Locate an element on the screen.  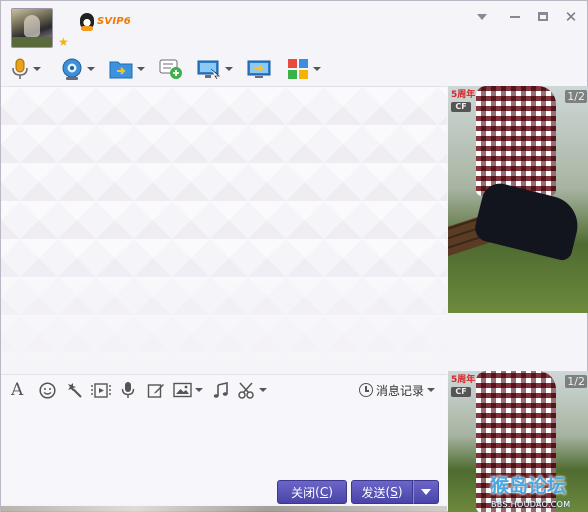
share-screen-icon is located at coordinates (259, 69).